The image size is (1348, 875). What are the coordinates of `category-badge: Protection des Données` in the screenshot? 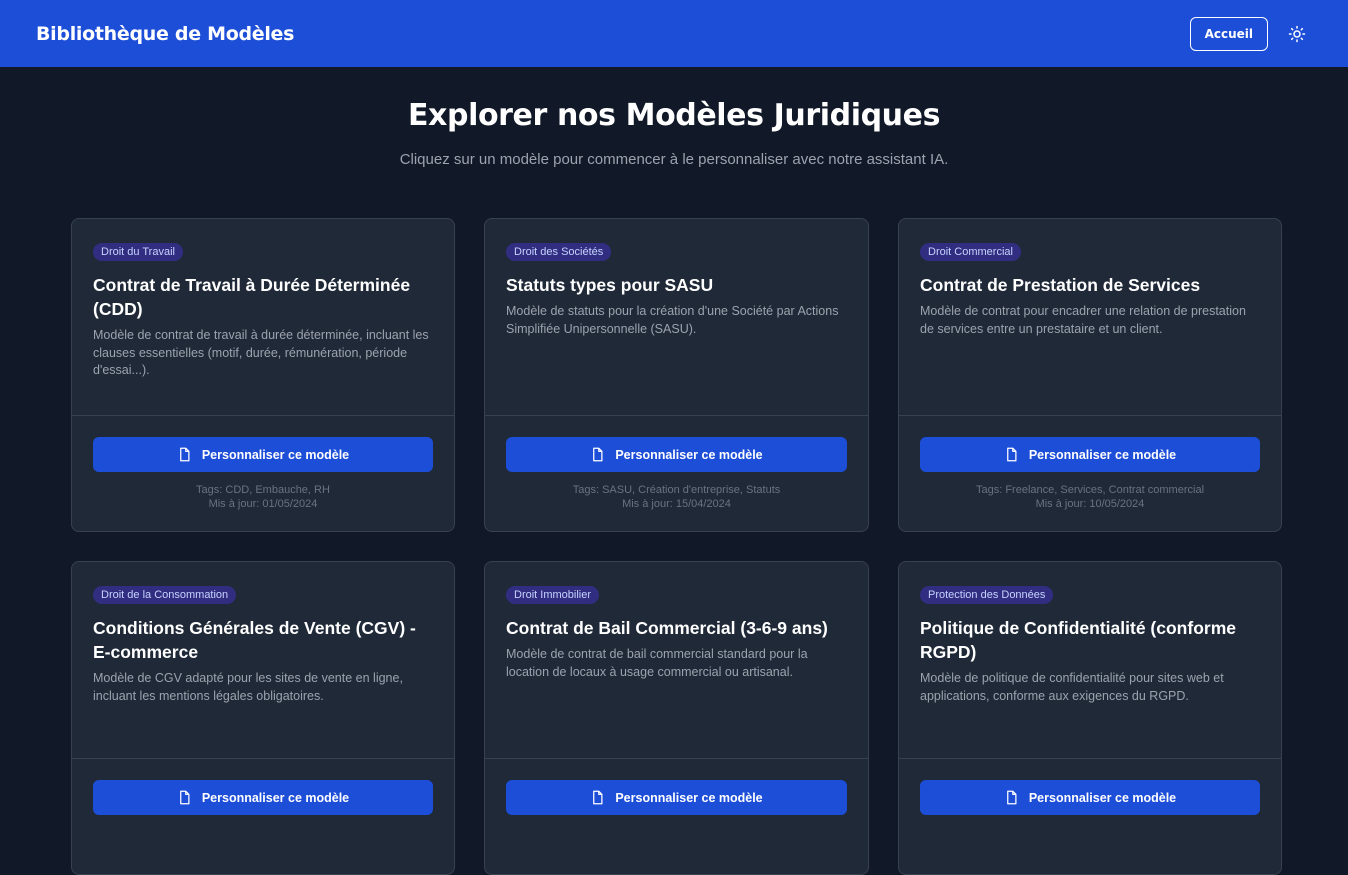 It's located at (987, 595).